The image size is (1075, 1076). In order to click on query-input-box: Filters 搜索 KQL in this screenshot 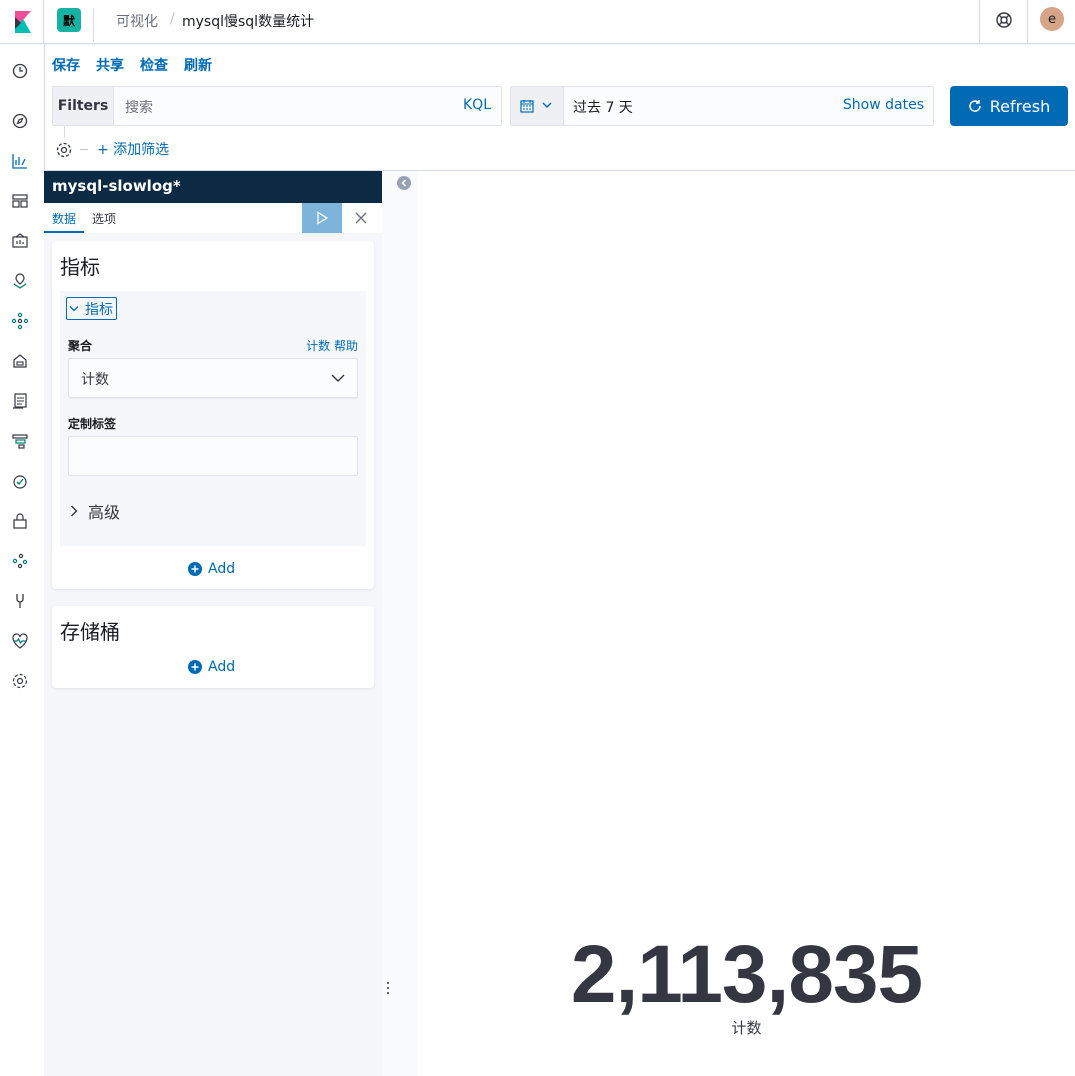, I will do `click(277, 106)`.